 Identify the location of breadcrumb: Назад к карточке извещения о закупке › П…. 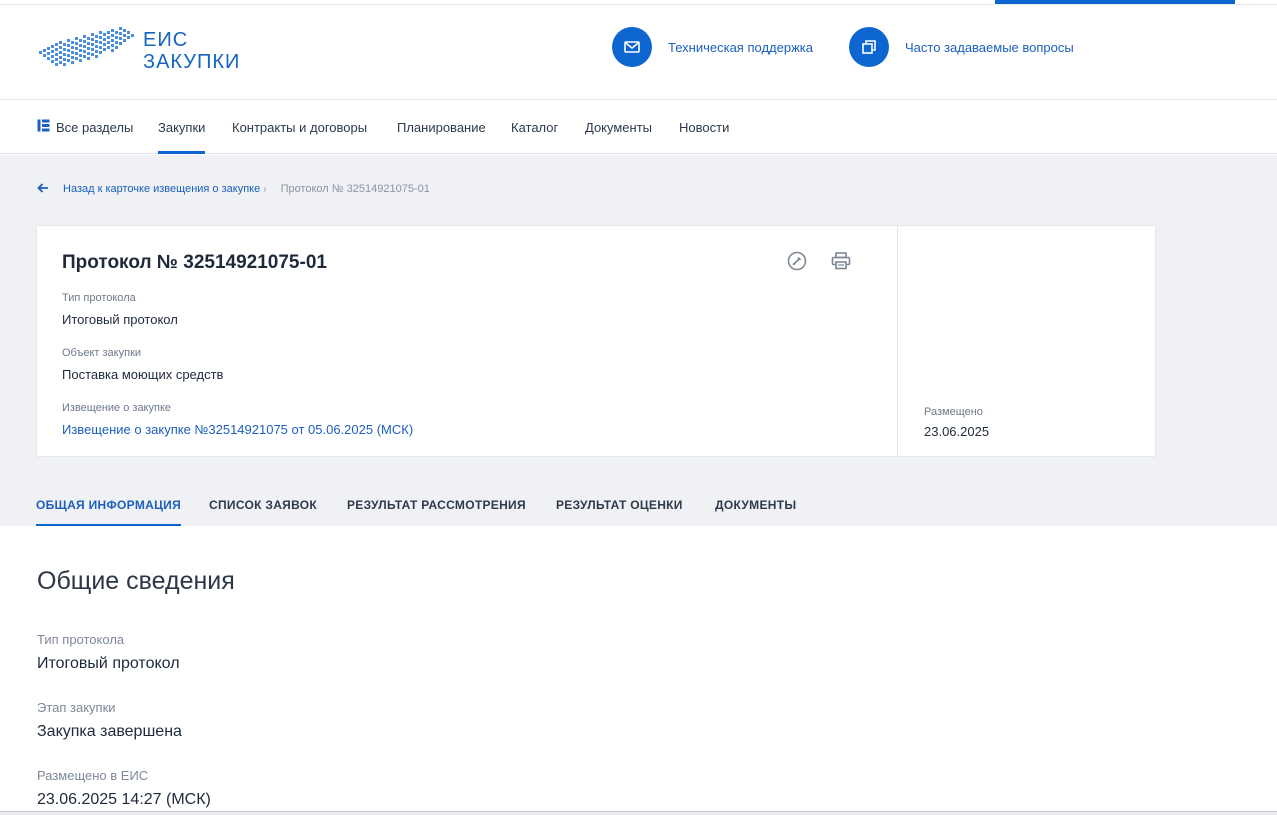
(233, 189).